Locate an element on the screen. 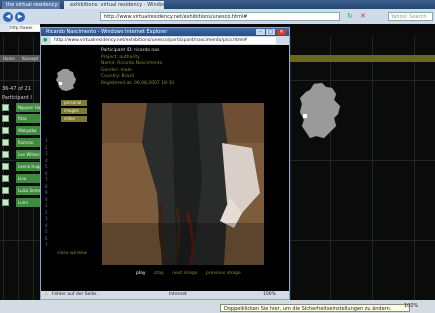  second-address-bar: http://www. is located at coordinates (25, 28).